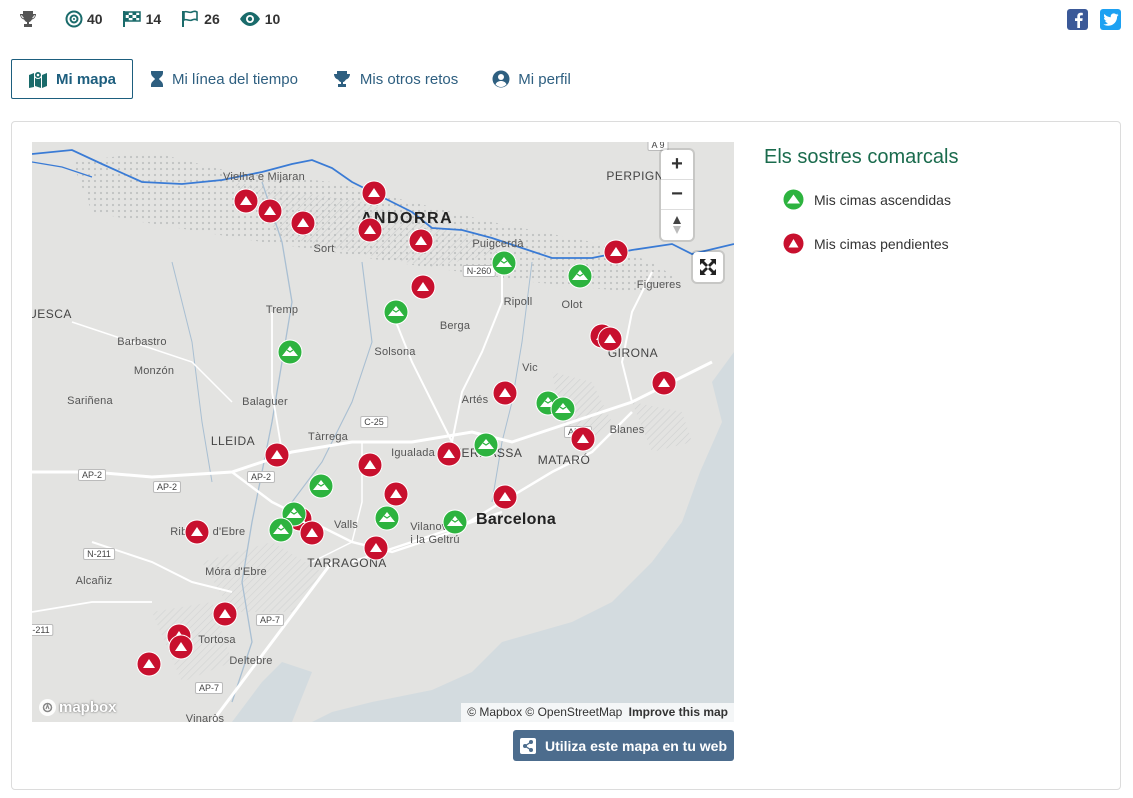 Image resolution: width=1133 pixels, height=798 pixels. Describe the element at coordinates (572, 305) in the screenshot. I see `city-olot: Olot` at that location.